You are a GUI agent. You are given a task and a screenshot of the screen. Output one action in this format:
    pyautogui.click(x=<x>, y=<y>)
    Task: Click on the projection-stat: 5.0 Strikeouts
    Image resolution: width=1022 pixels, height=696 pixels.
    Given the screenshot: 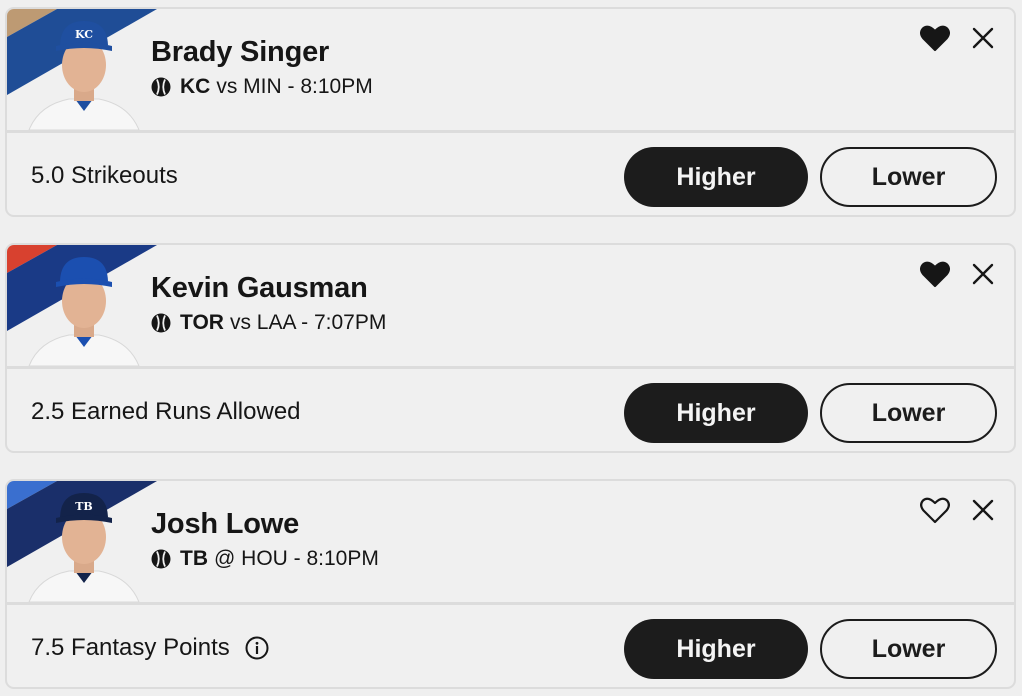 What is the action you would take?
    pyautogui.click(x=104, y=176)
    